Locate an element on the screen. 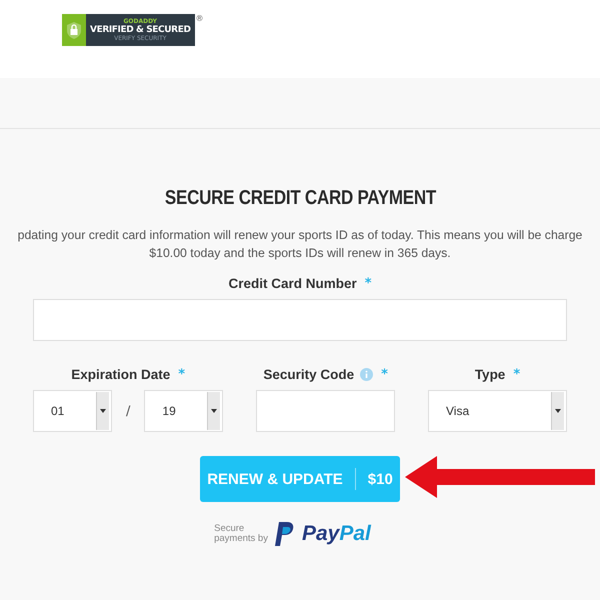 The width and height of the screenshot is (600, 600). page-heading: SECURE CREDIT CARD PAYMENT is located at coordinates (300, 198).